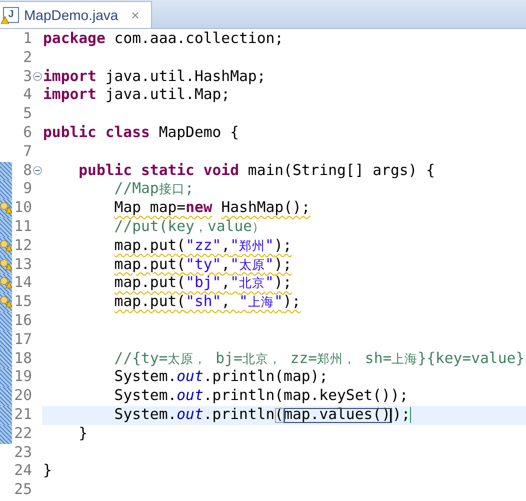 The image size is (526, 501). What do you see at coordinates (27, 171) in the screenshot?
I see `line-number: 8` at bounding box center [27, 171].